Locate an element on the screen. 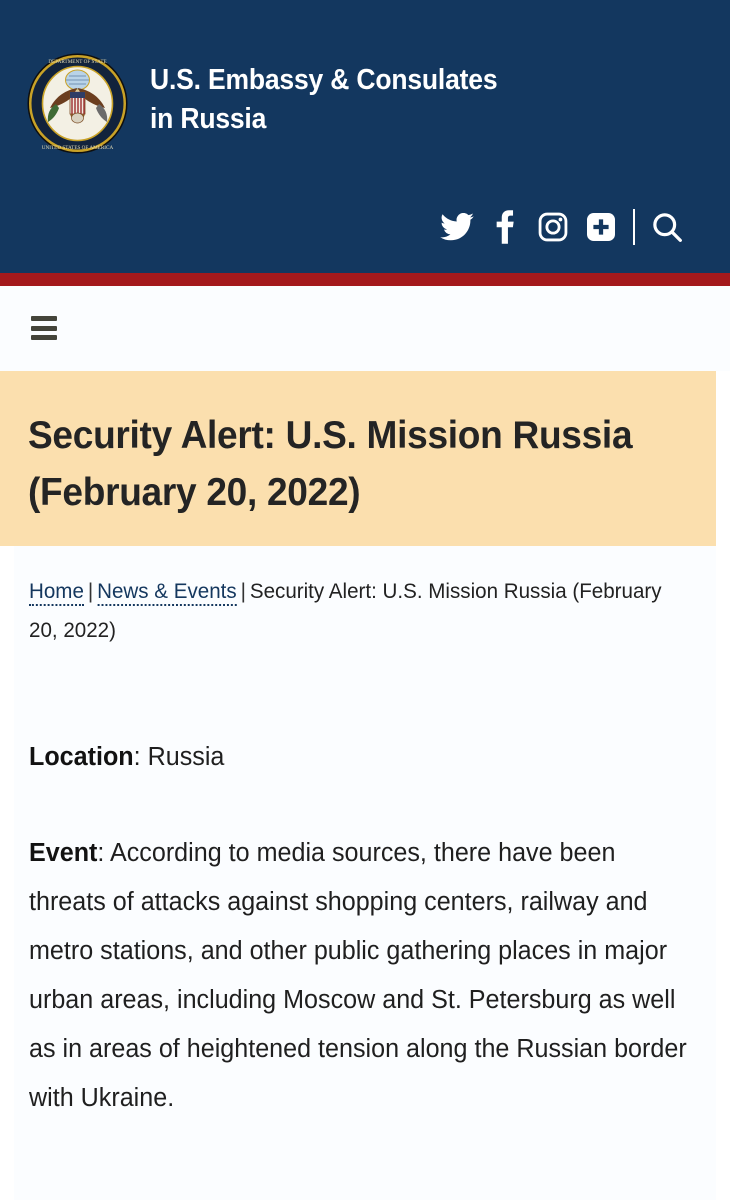 Image resolution: width=730 pixels, height=1200 pixels. header-divider is located at coordinates (634, 227).